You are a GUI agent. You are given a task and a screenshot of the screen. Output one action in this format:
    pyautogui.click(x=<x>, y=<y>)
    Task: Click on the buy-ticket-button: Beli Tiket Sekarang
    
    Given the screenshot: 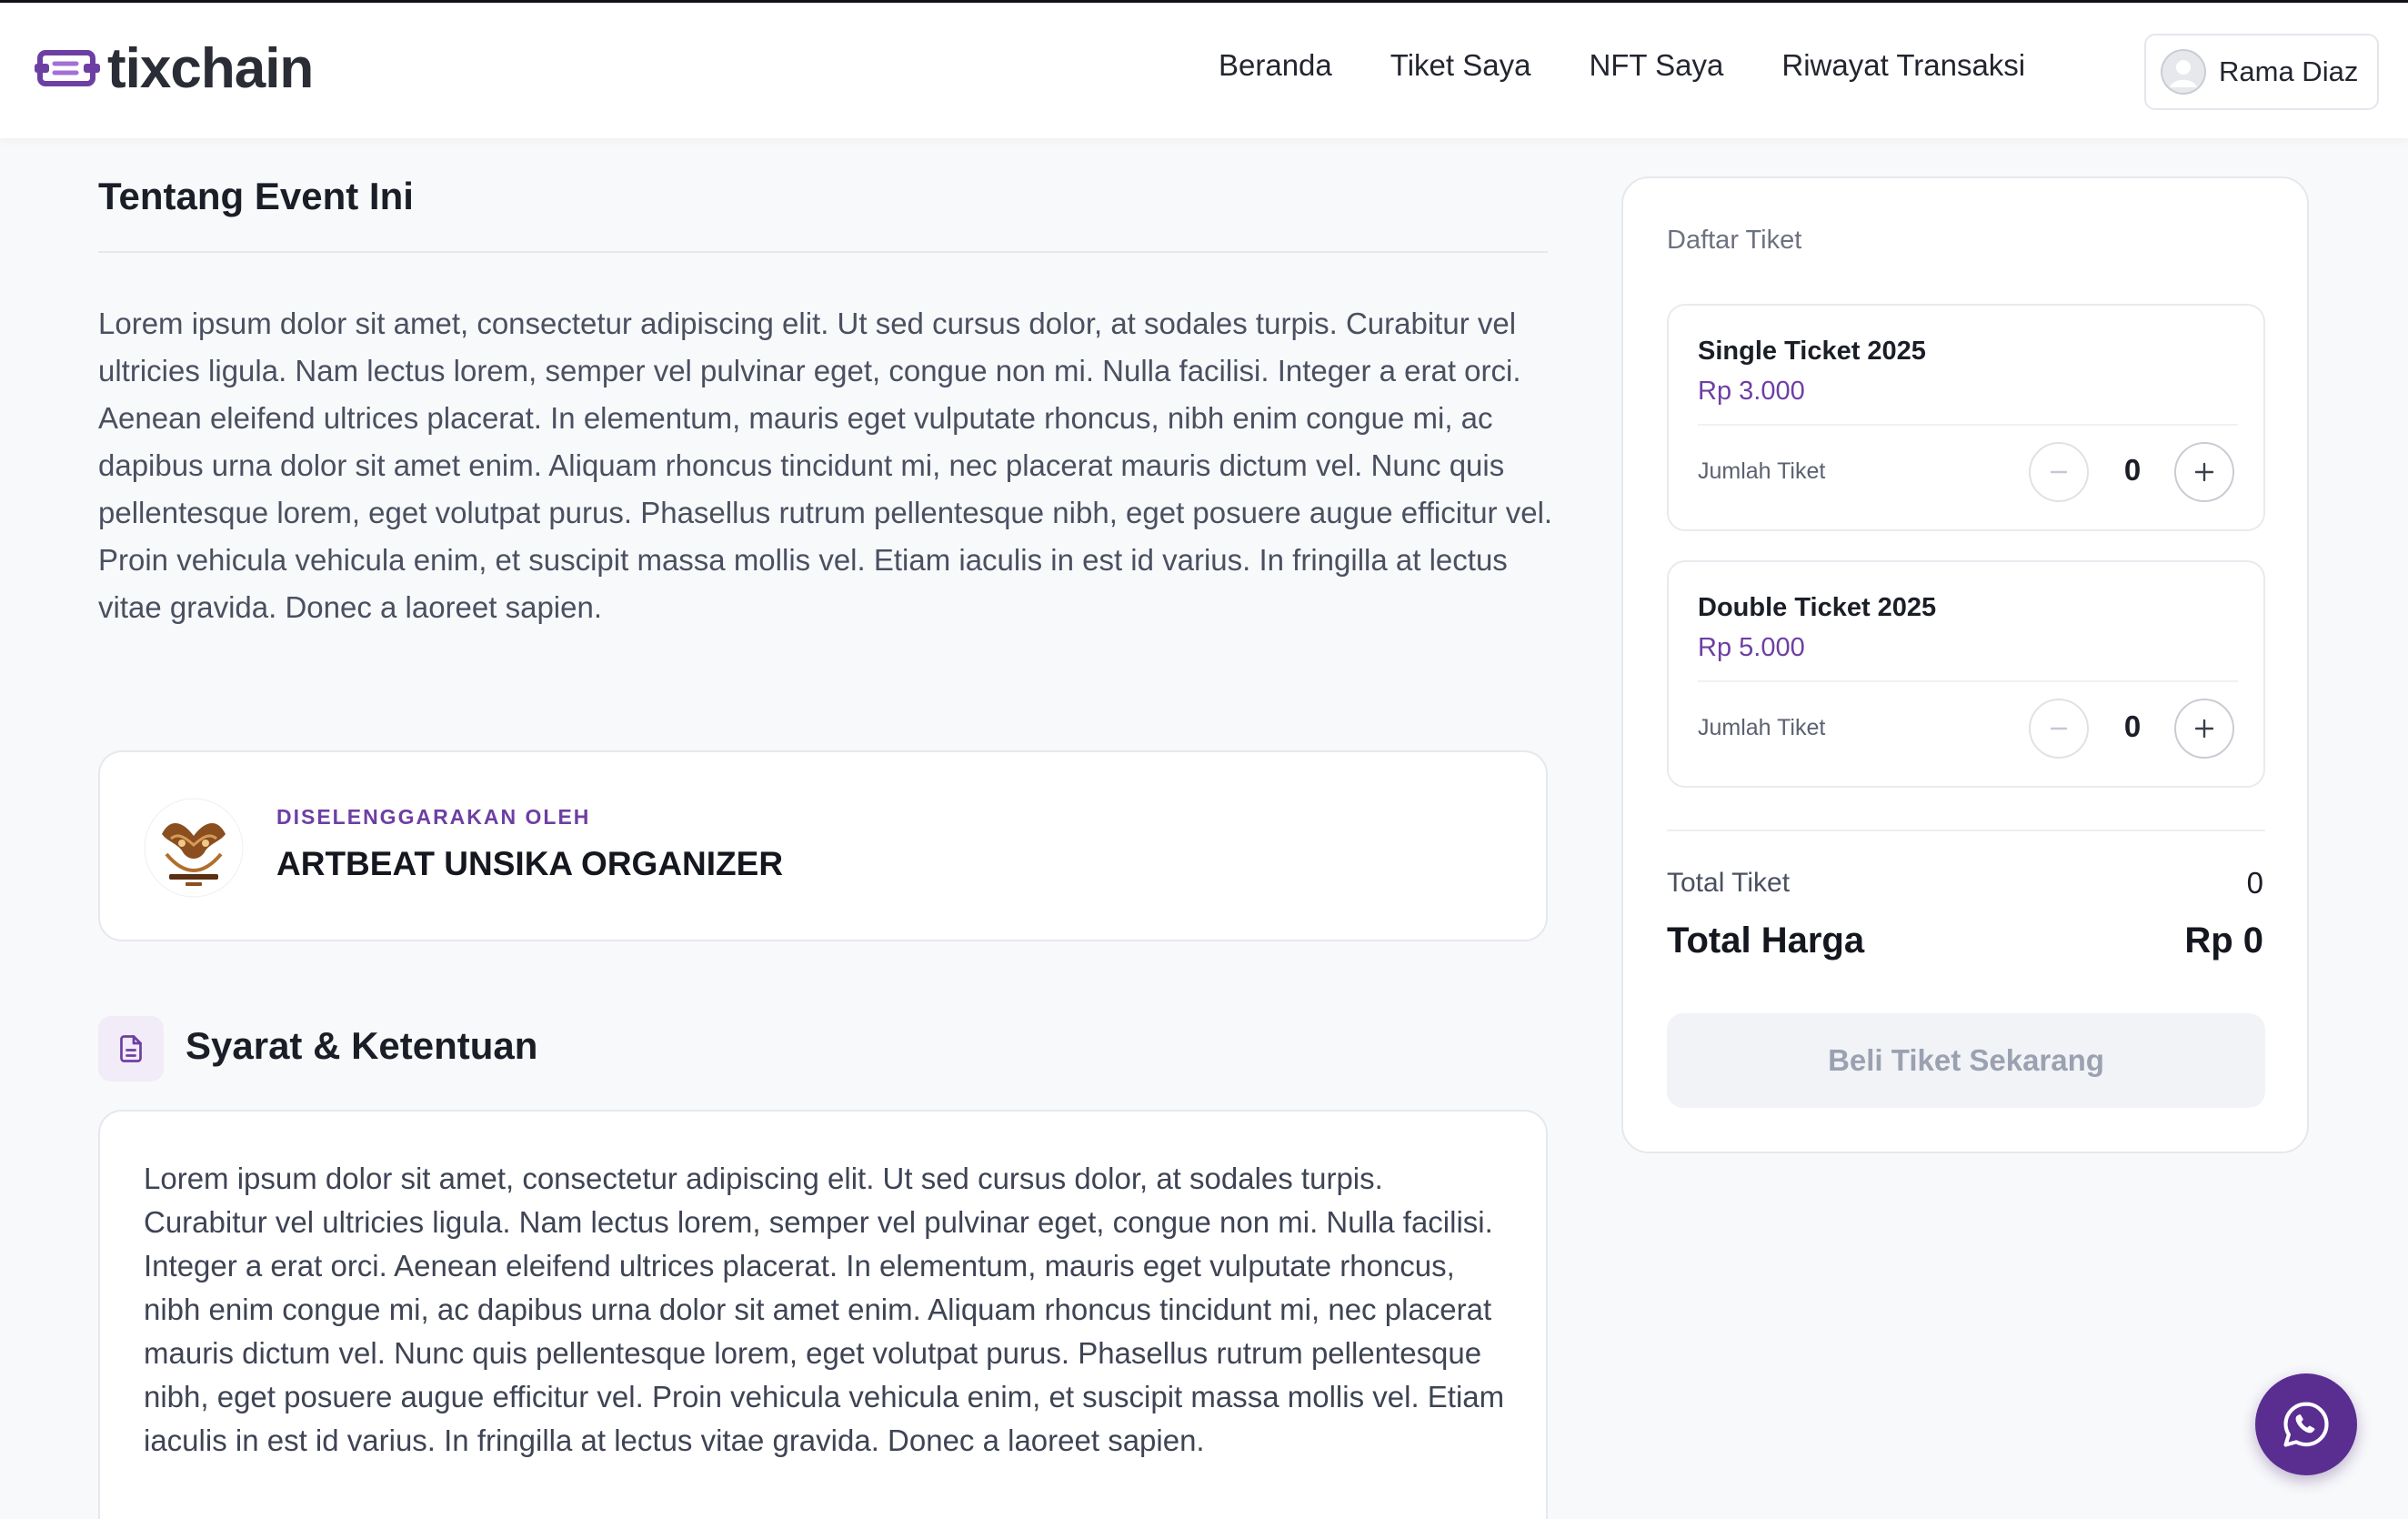 What is the action you would take?
    pyautogui.click(x=1966, y=1060)
    